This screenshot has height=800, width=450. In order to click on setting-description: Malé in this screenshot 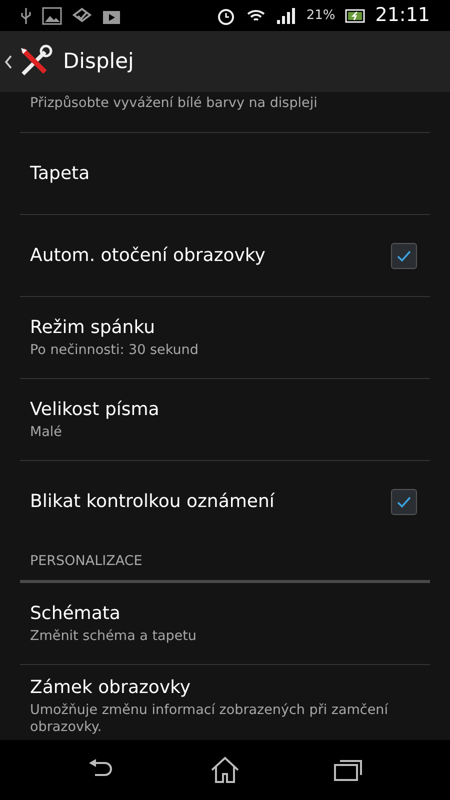, I will do `click(46, 432)`.